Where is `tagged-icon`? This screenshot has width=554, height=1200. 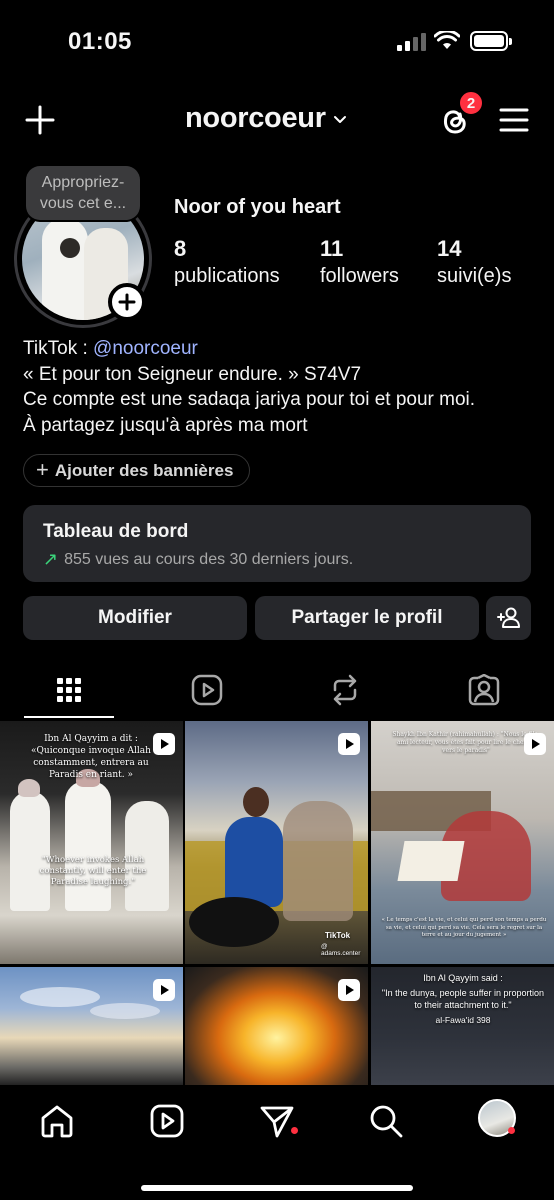 tagged-icon is located at coordinates (484, 690).